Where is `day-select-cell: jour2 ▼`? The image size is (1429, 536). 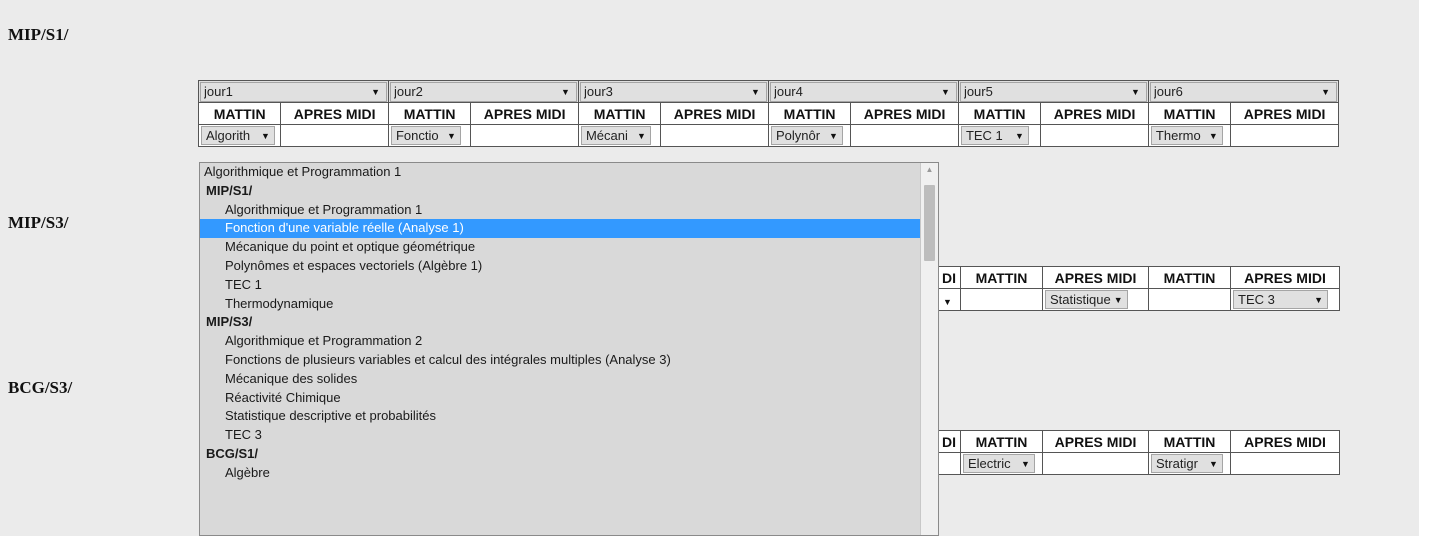 day-select-cell: jour2 ▼ is located at coordinates (483, 91).